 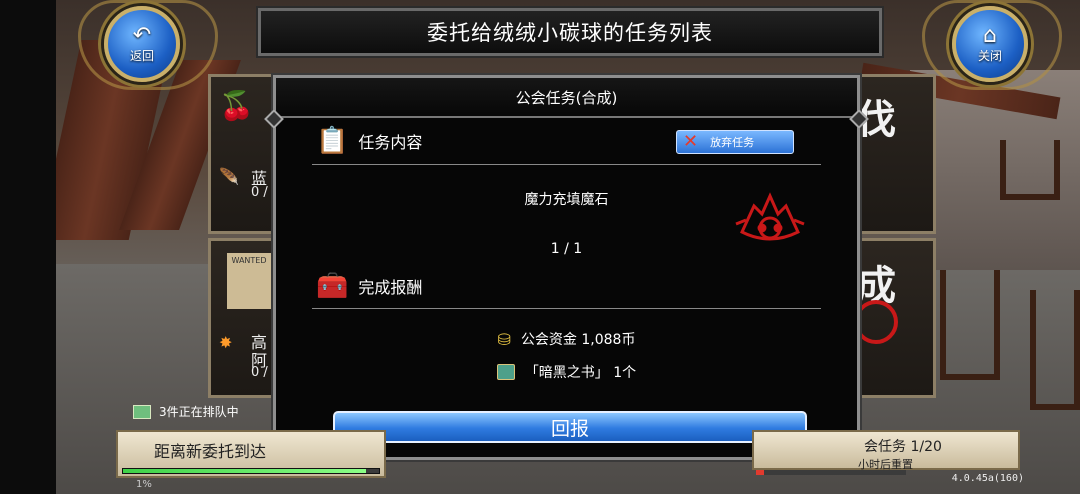 I want to click on dialog-title-text: 公会任务(合成), so click(x=566, y=97).